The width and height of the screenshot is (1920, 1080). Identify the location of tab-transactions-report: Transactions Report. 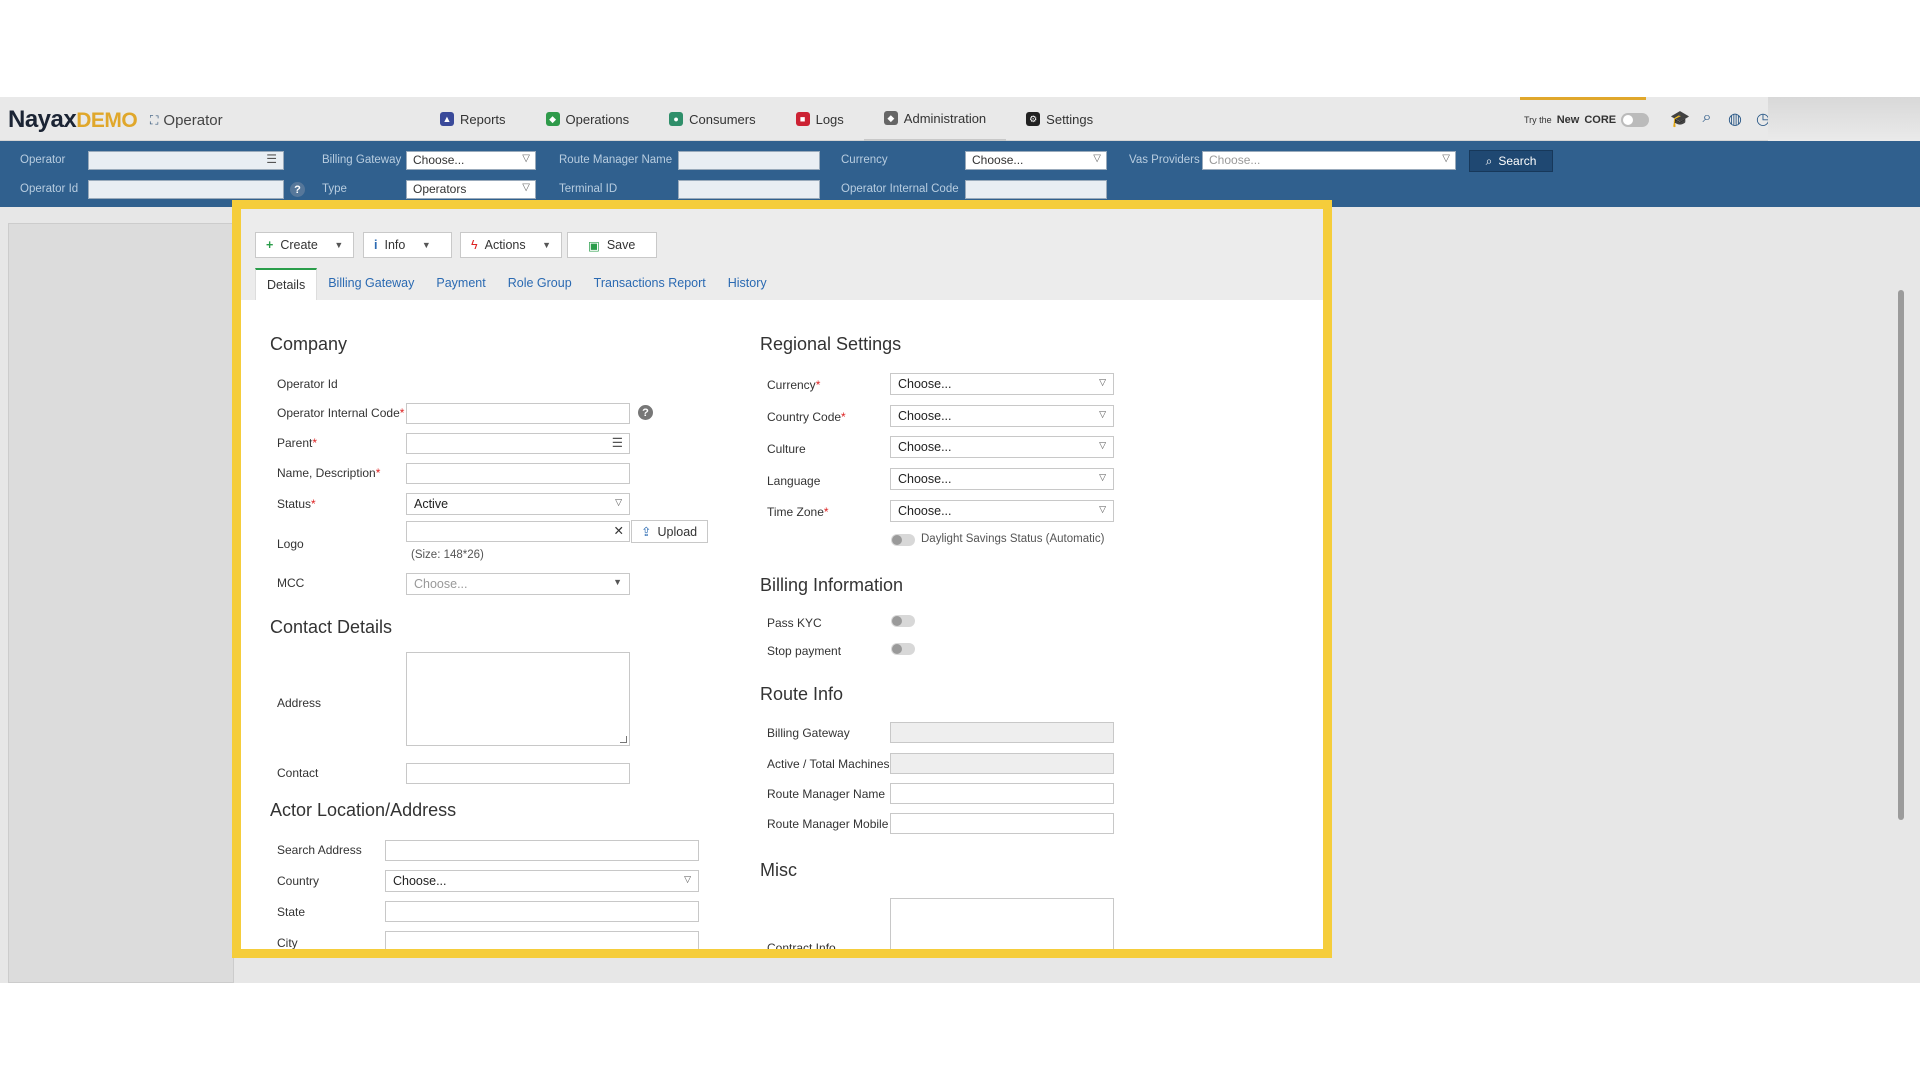
(650, 284).